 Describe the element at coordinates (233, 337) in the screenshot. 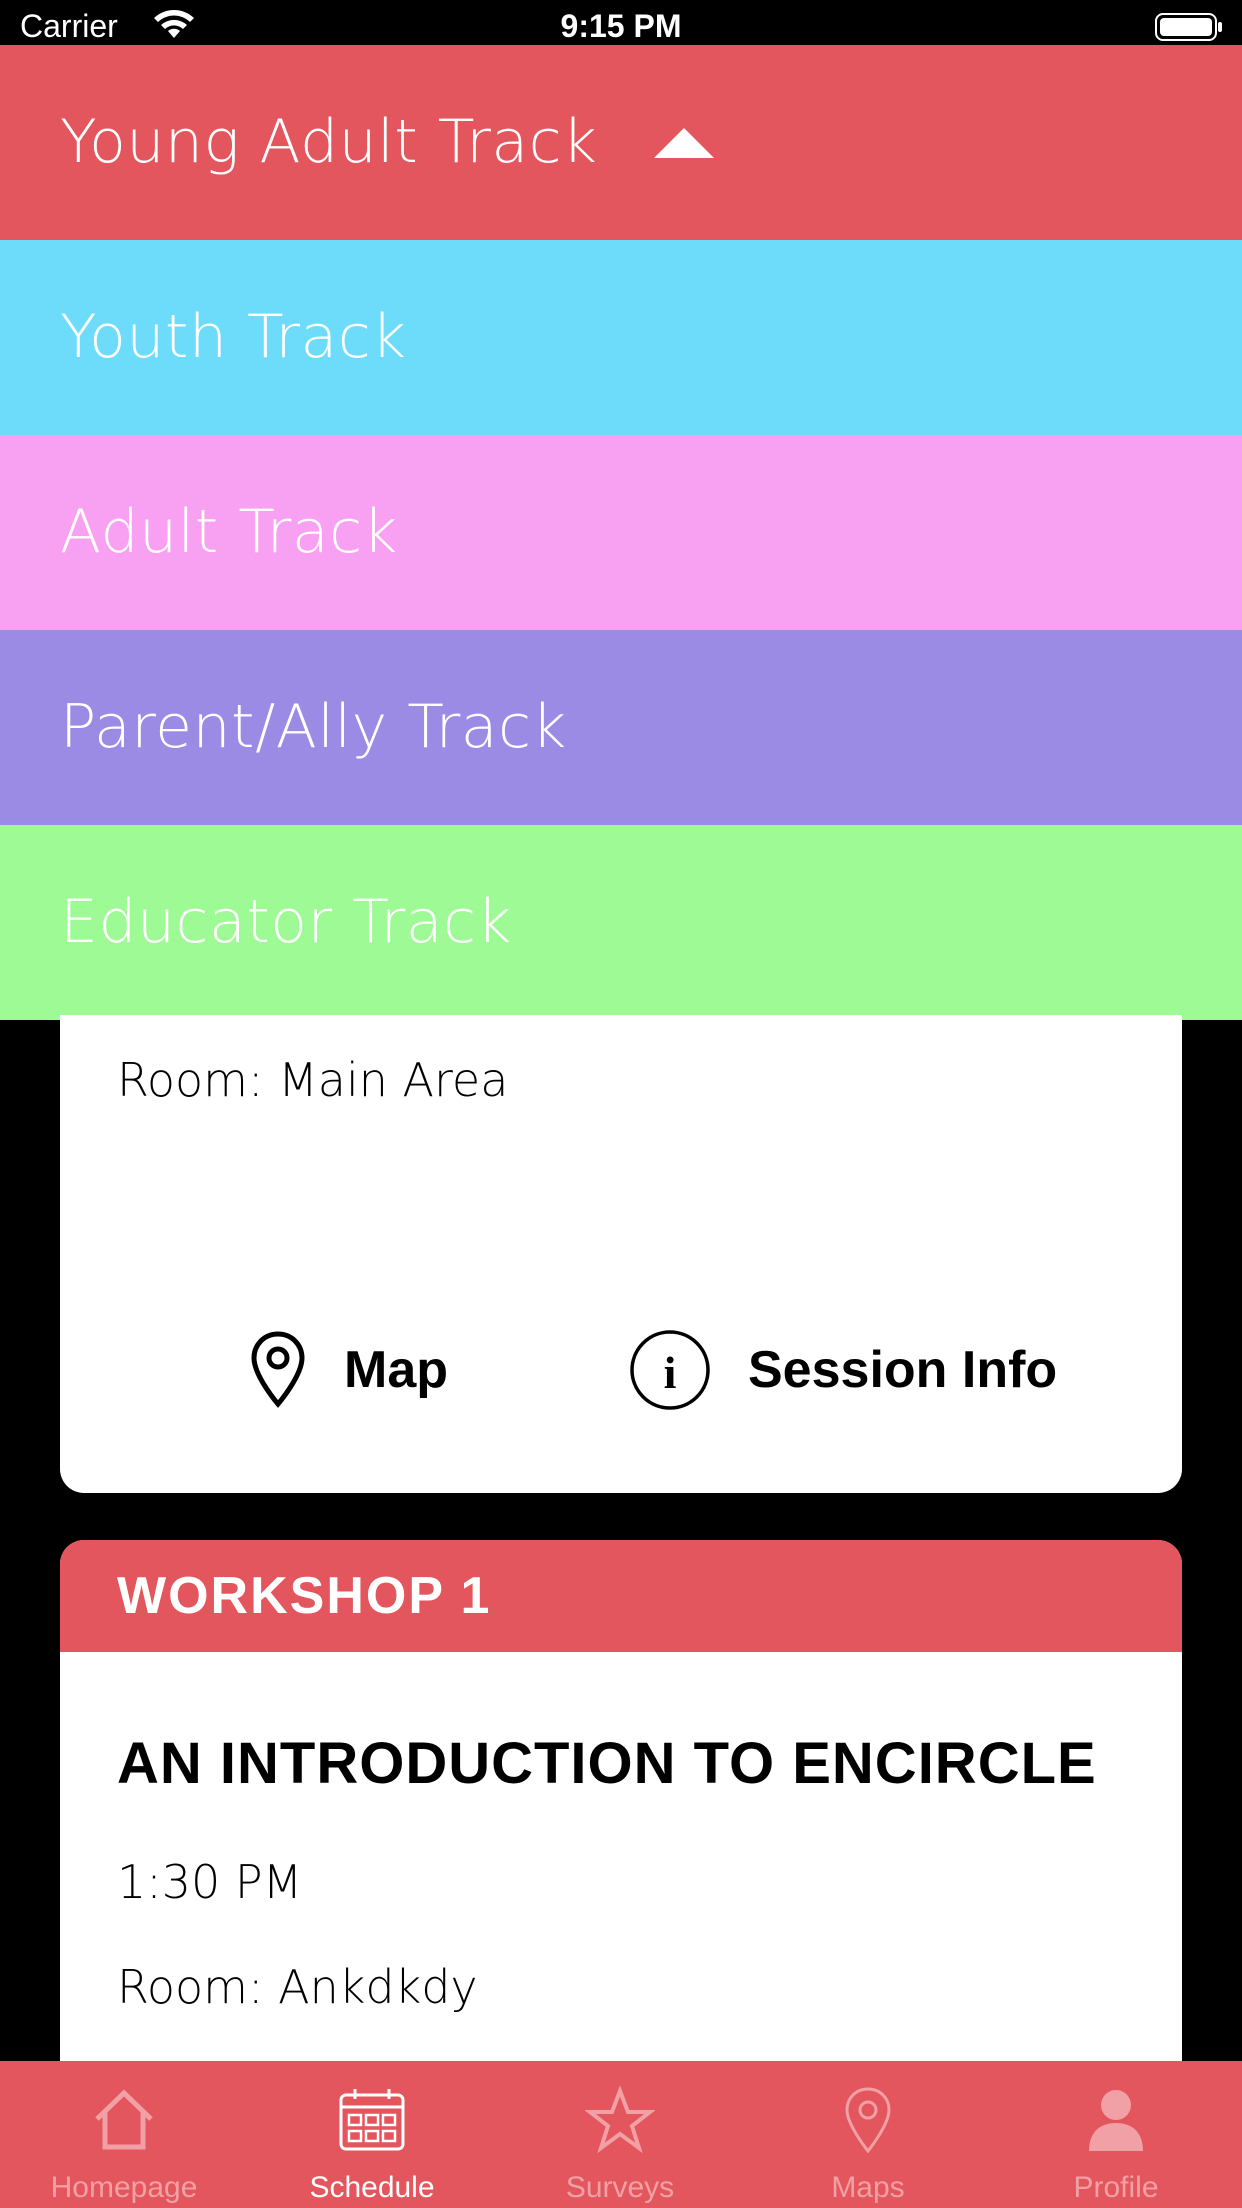

I see `track-option-label: Youth Track` at that location.